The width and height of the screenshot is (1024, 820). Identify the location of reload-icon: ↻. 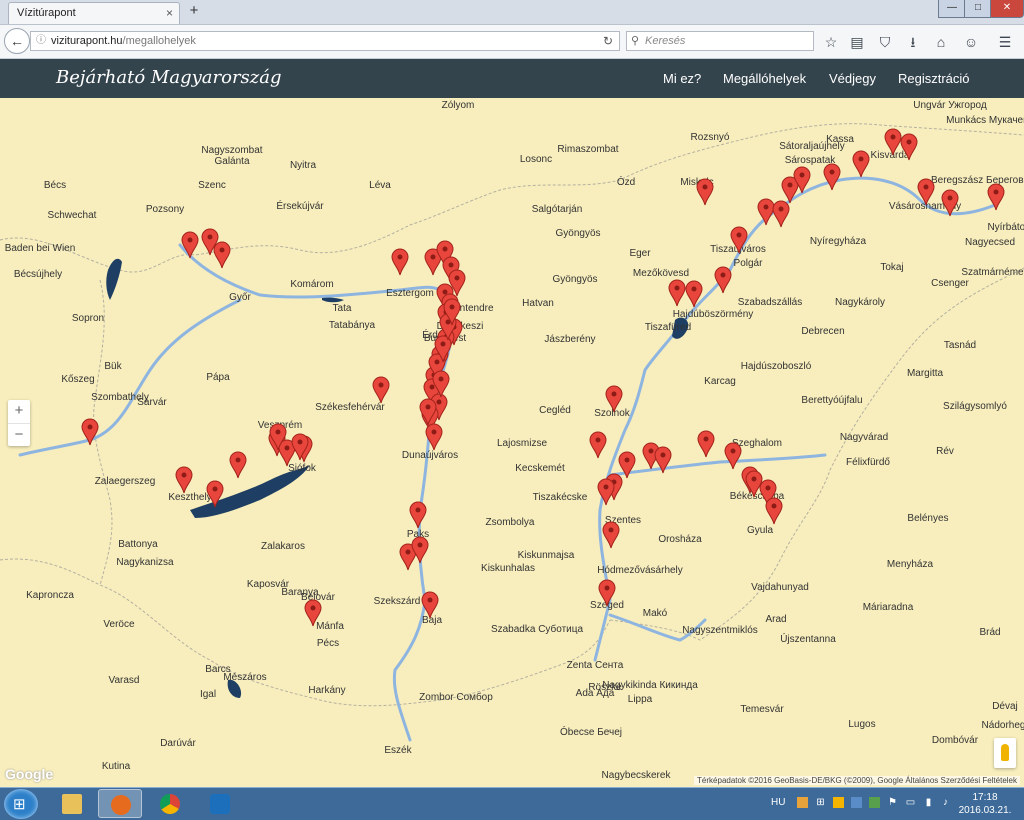
(608, 41).